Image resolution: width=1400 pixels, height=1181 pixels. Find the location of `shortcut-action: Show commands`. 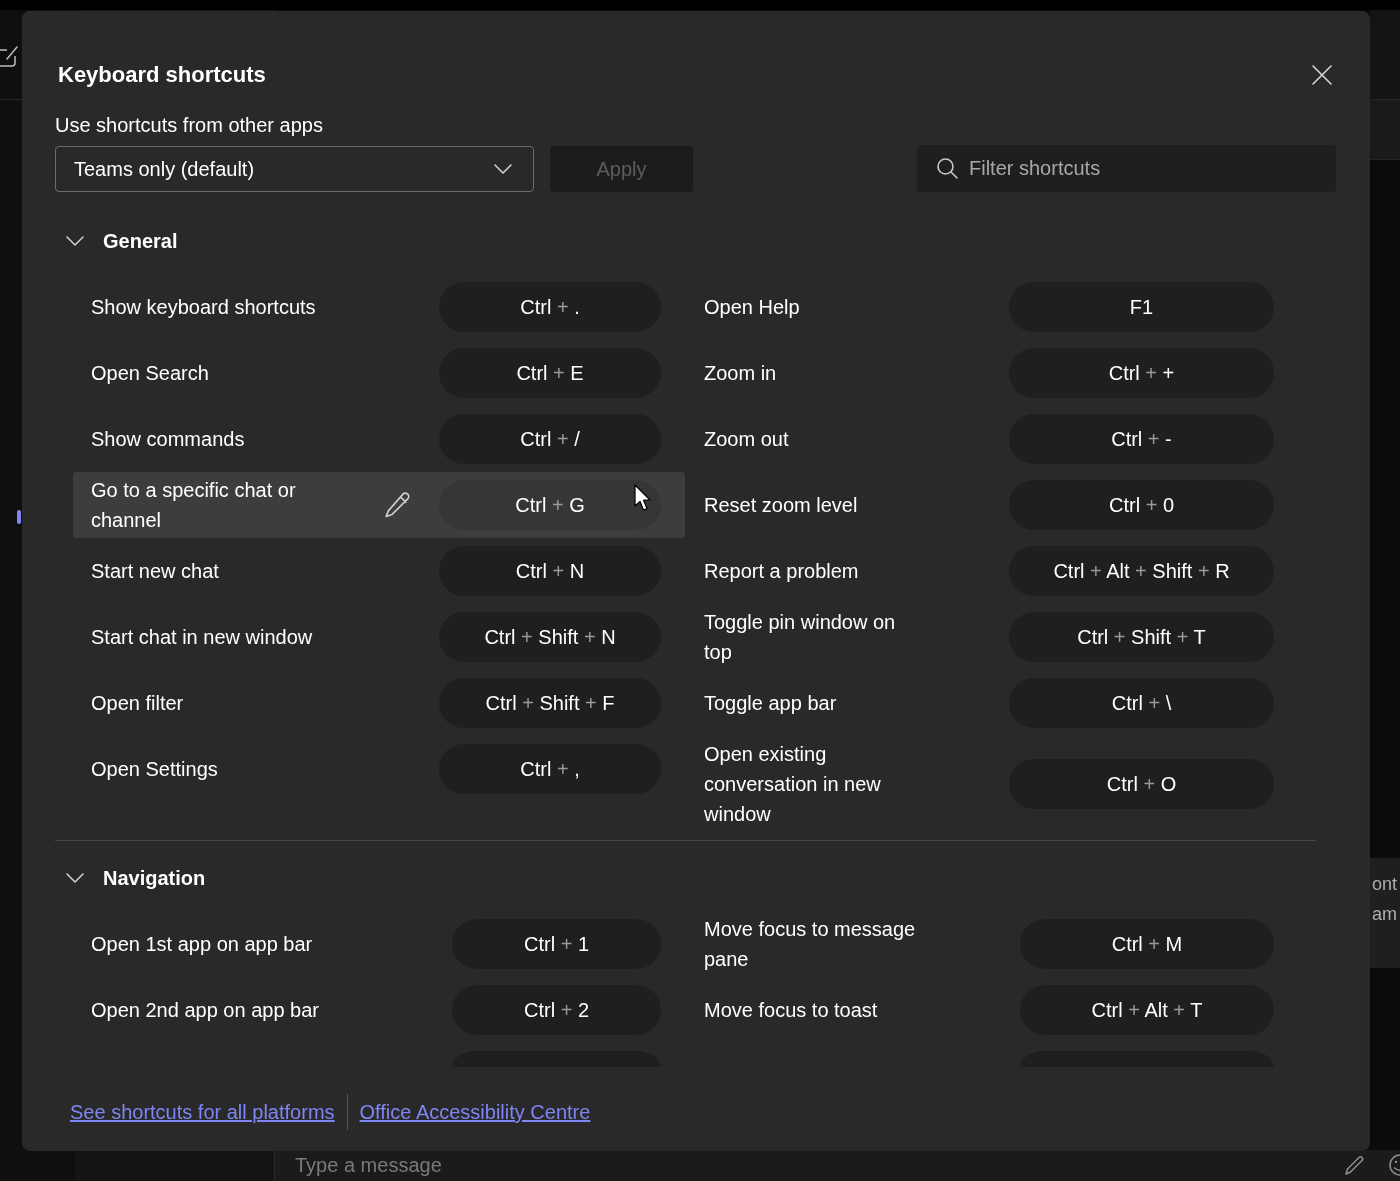

shortcut-action: Show commands is located at coordinates (168, 439).